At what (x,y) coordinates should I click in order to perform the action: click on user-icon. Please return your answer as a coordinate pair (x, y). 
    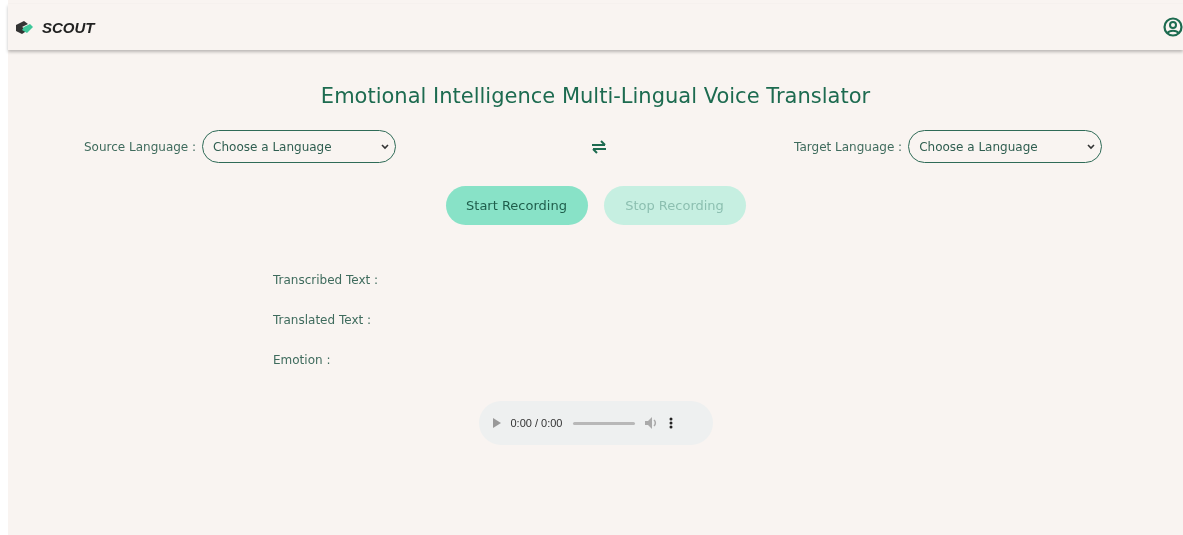
    Looking at the image, I should click on (1173, 27).